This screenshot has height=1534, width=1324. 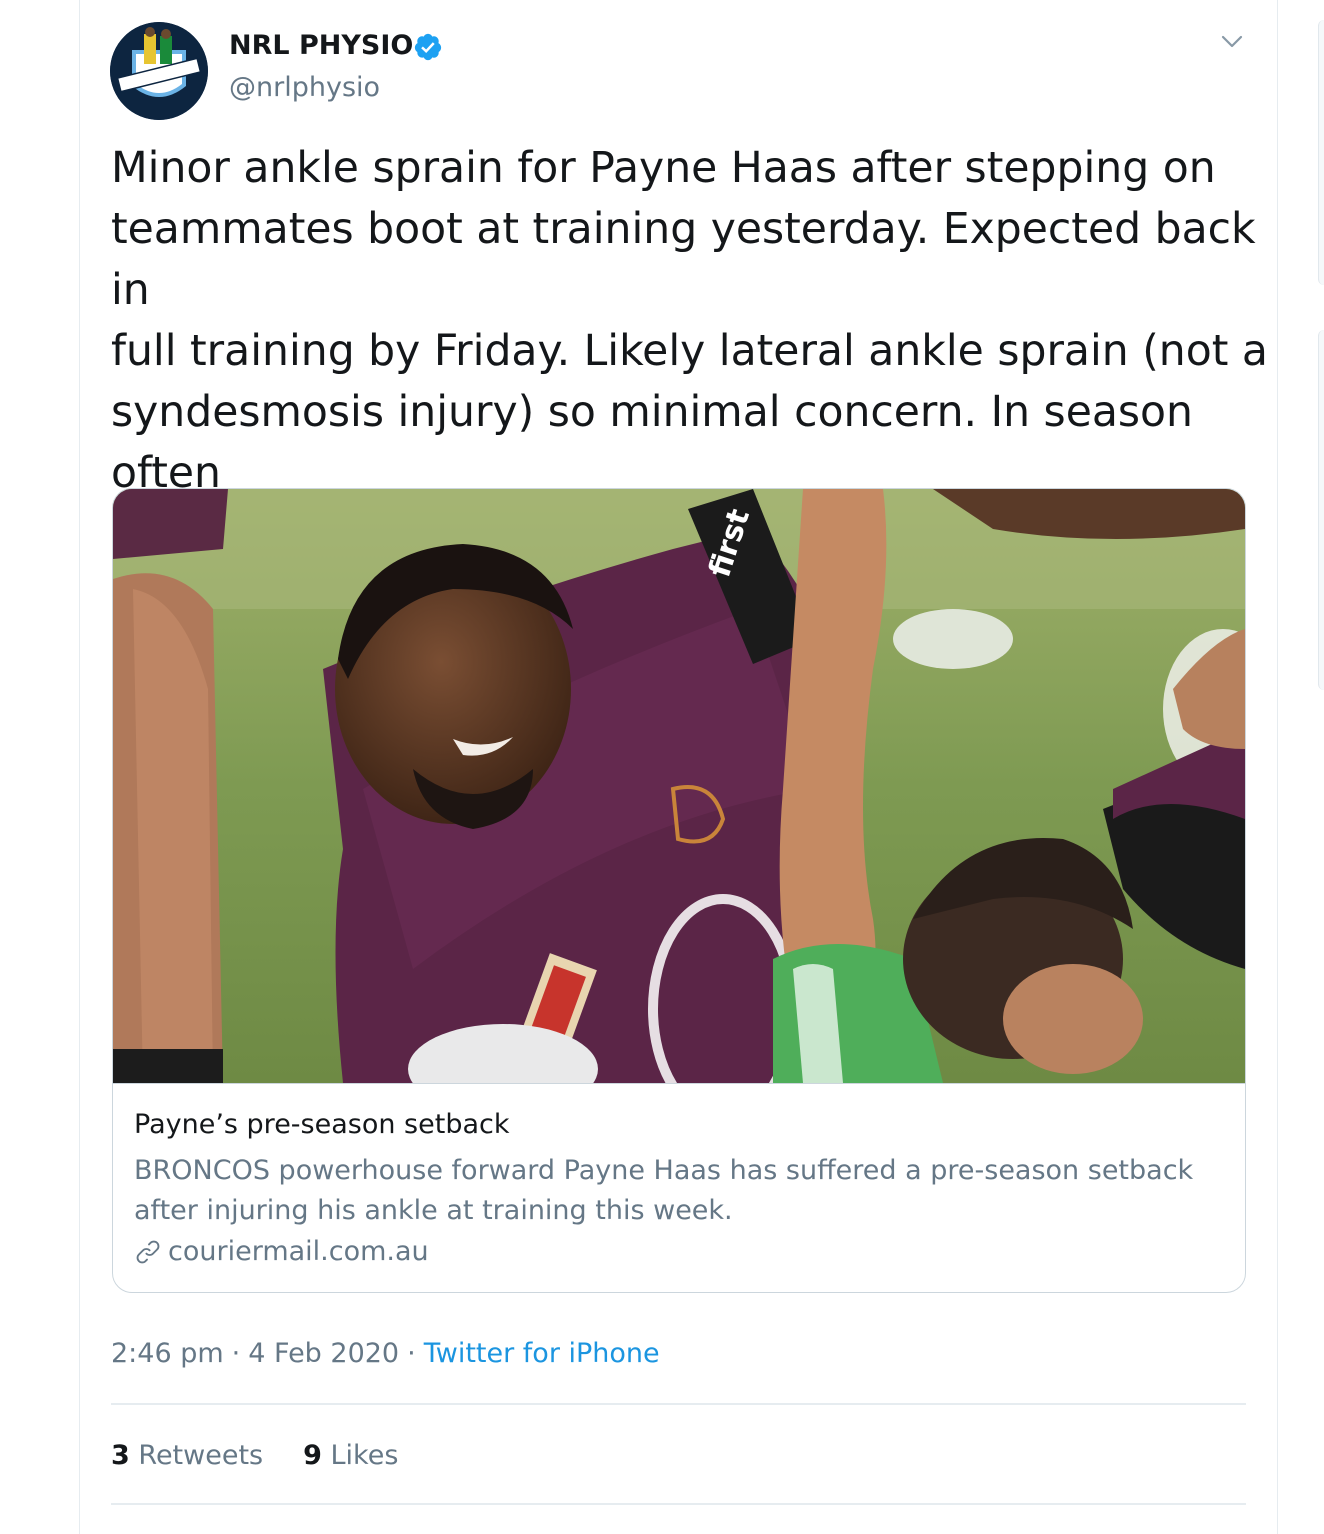 What do you see at coordinates (1277, 767) in the screenshot?
I see `timeline-border-right` at bounding box center [1277, 767].